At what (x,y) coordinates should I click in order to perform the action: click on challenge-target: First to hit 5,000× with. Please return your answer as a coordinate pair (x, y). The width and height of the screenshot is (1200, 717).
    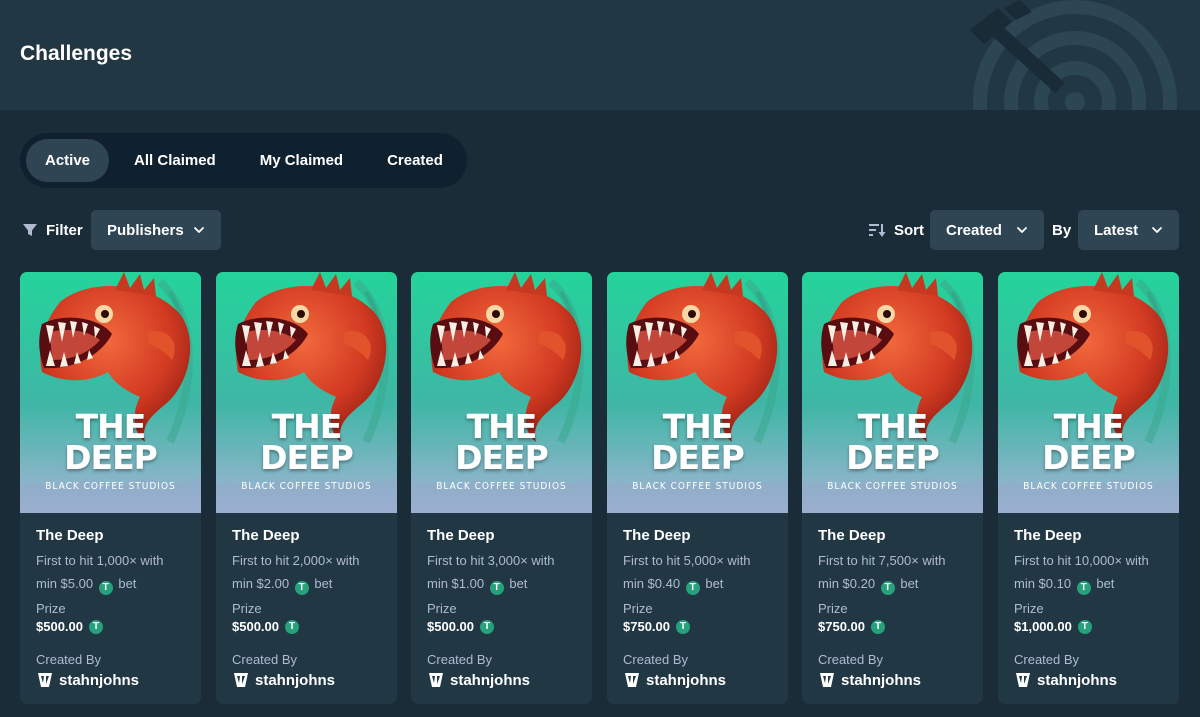
    Looking at the image, I should click on (687, 560).